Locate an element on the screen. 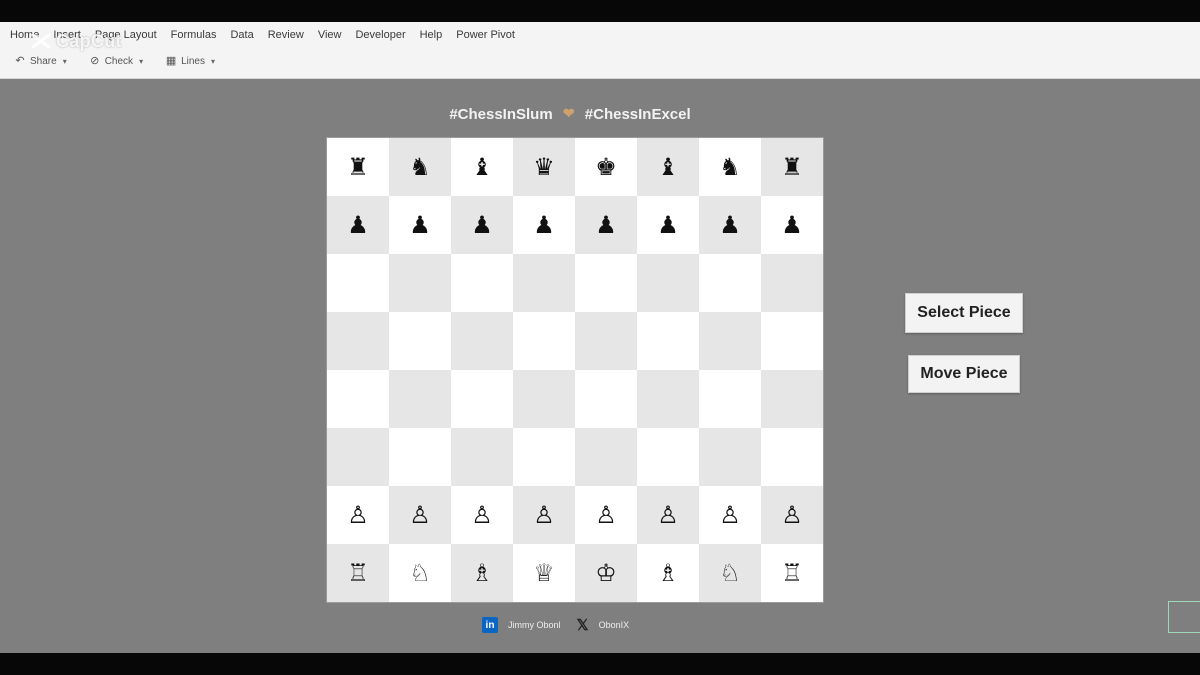  square-h2: ♙ is located at coordinates (792, 515).